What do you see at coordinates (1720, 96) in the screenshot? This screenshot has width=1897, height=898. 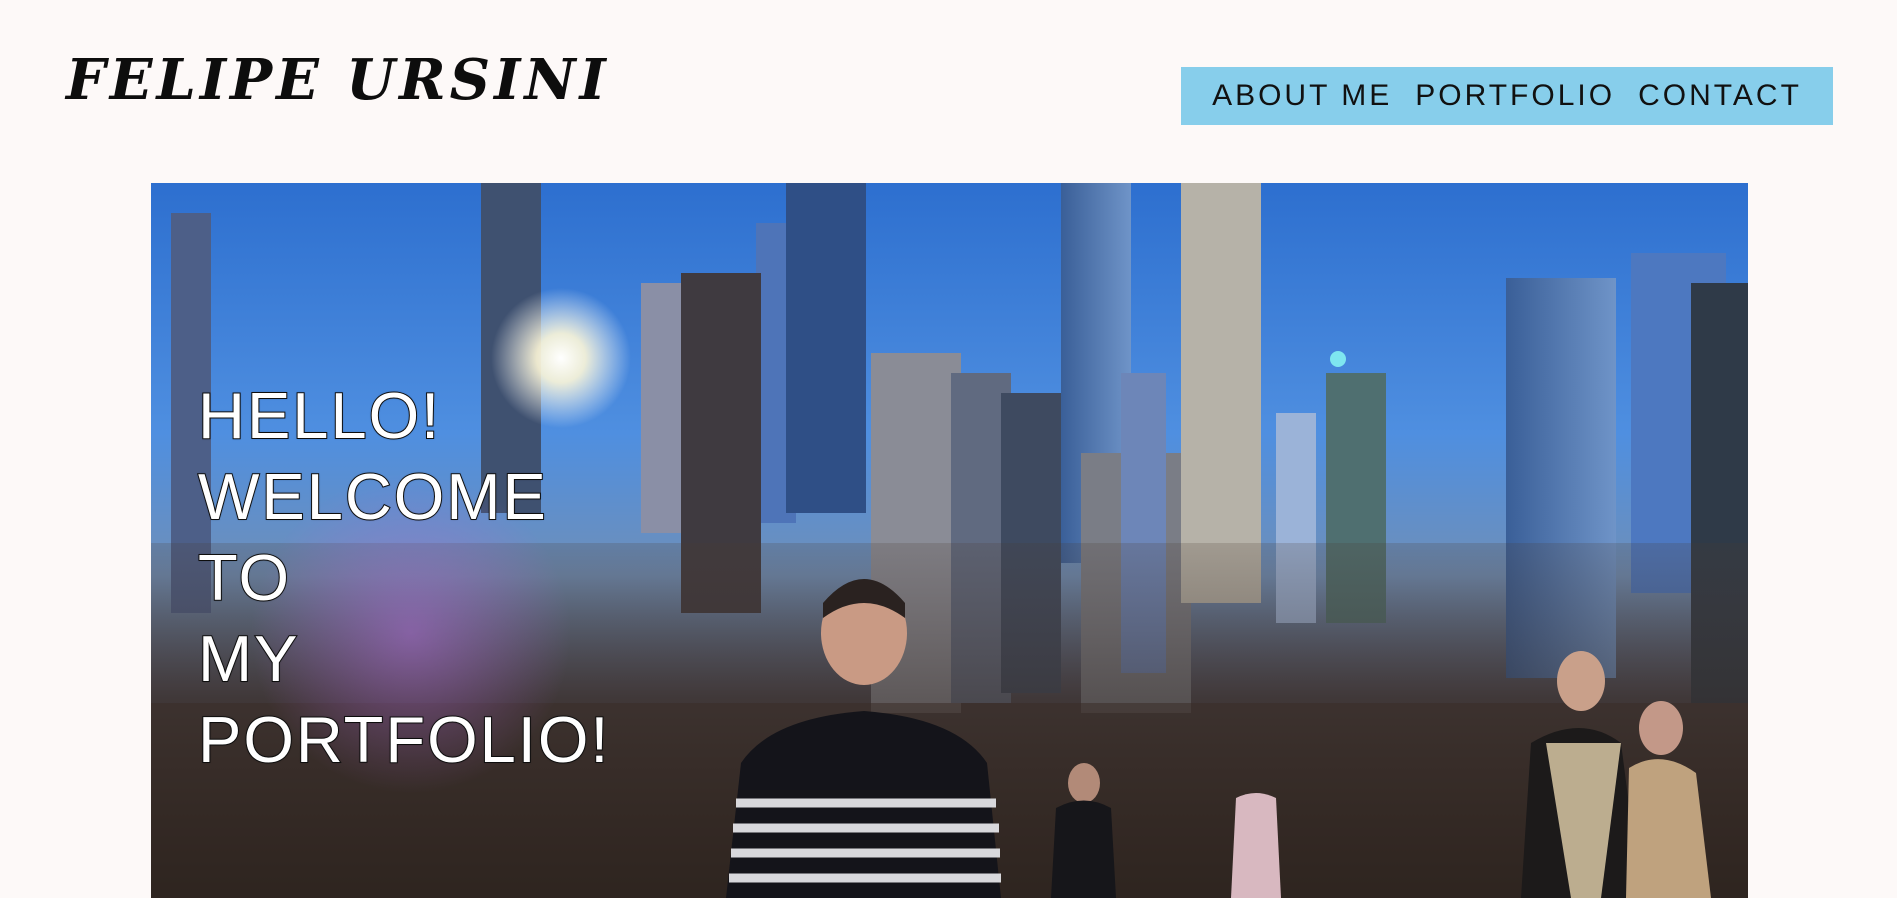 I see `nav-contact: CONTACT` at bounding box center [1720, 96].